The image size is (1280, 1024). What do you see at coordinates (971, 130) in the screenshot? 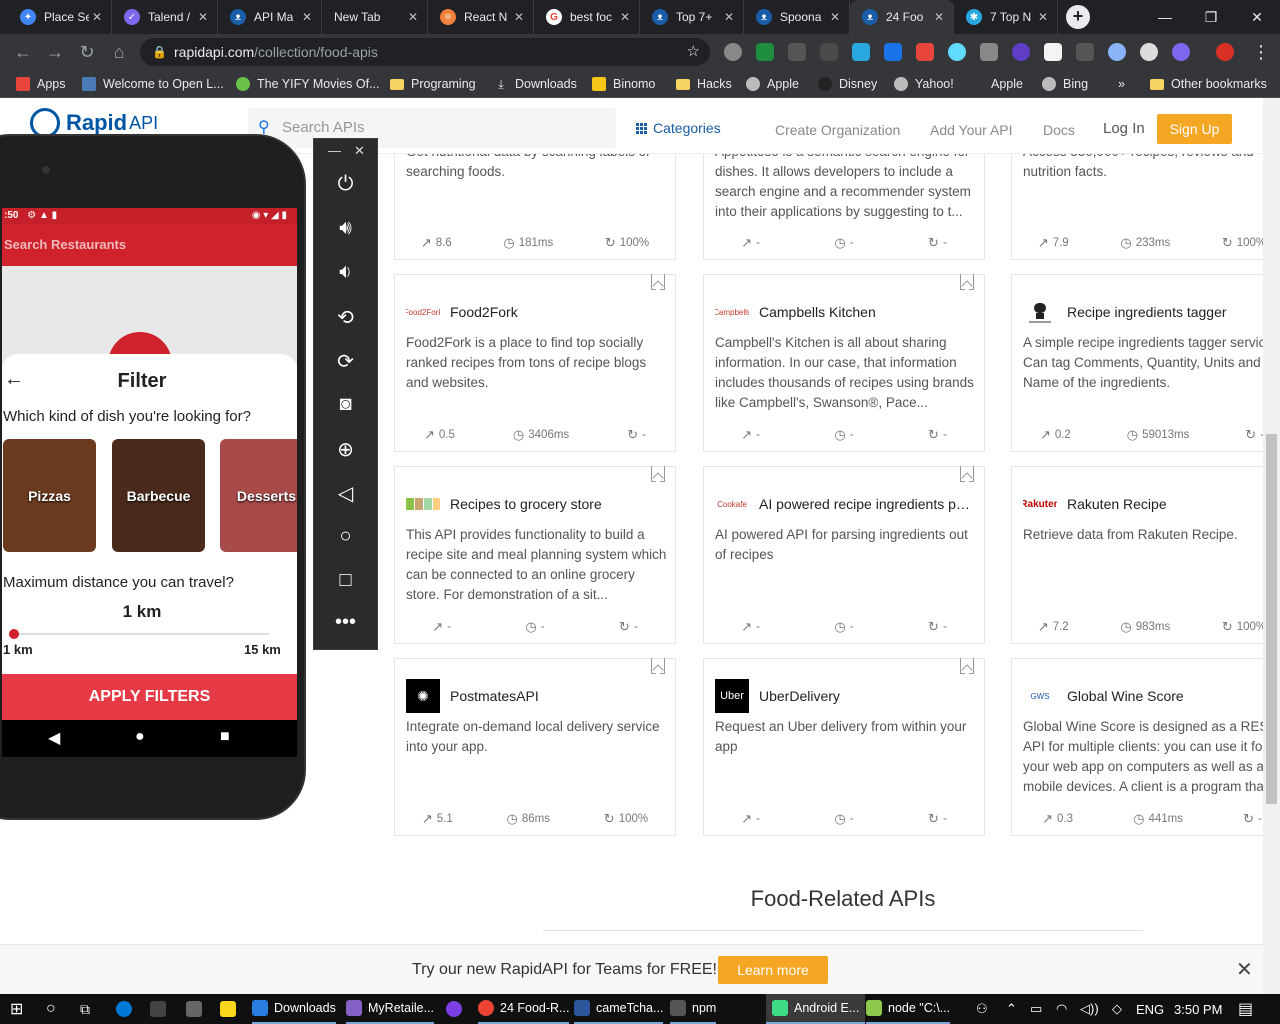
I see `add-your-api-link: Add Your API` at bounding box center [971, 130].